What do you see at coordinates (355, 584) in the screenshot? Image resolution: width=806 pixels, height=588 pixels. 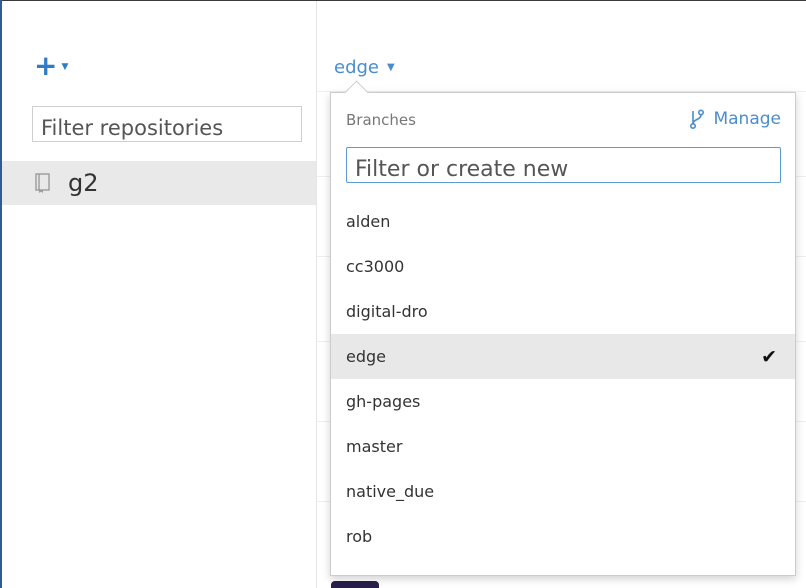 I see `background-avatar` at bounding box center [355, 584].